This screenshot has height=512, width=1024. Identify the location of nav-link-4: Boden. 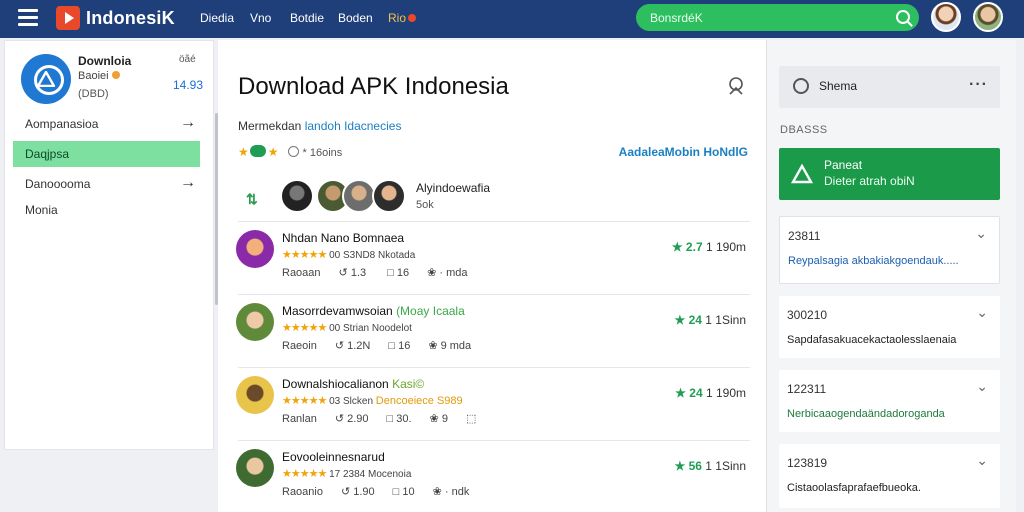
(355, 18).